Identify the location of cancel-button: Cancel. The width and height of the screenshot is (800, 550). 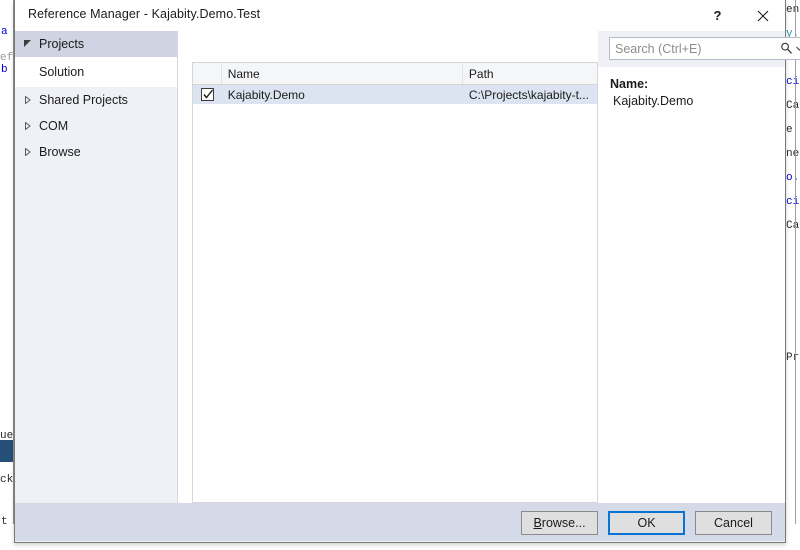
(733, 523).